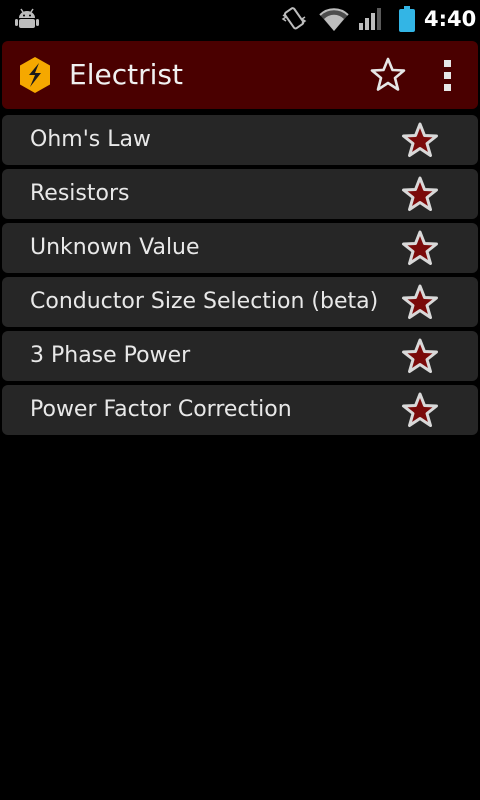 This screenshot has width=480, height=800. I want to click on star-outline-icon, so click(388, 75).